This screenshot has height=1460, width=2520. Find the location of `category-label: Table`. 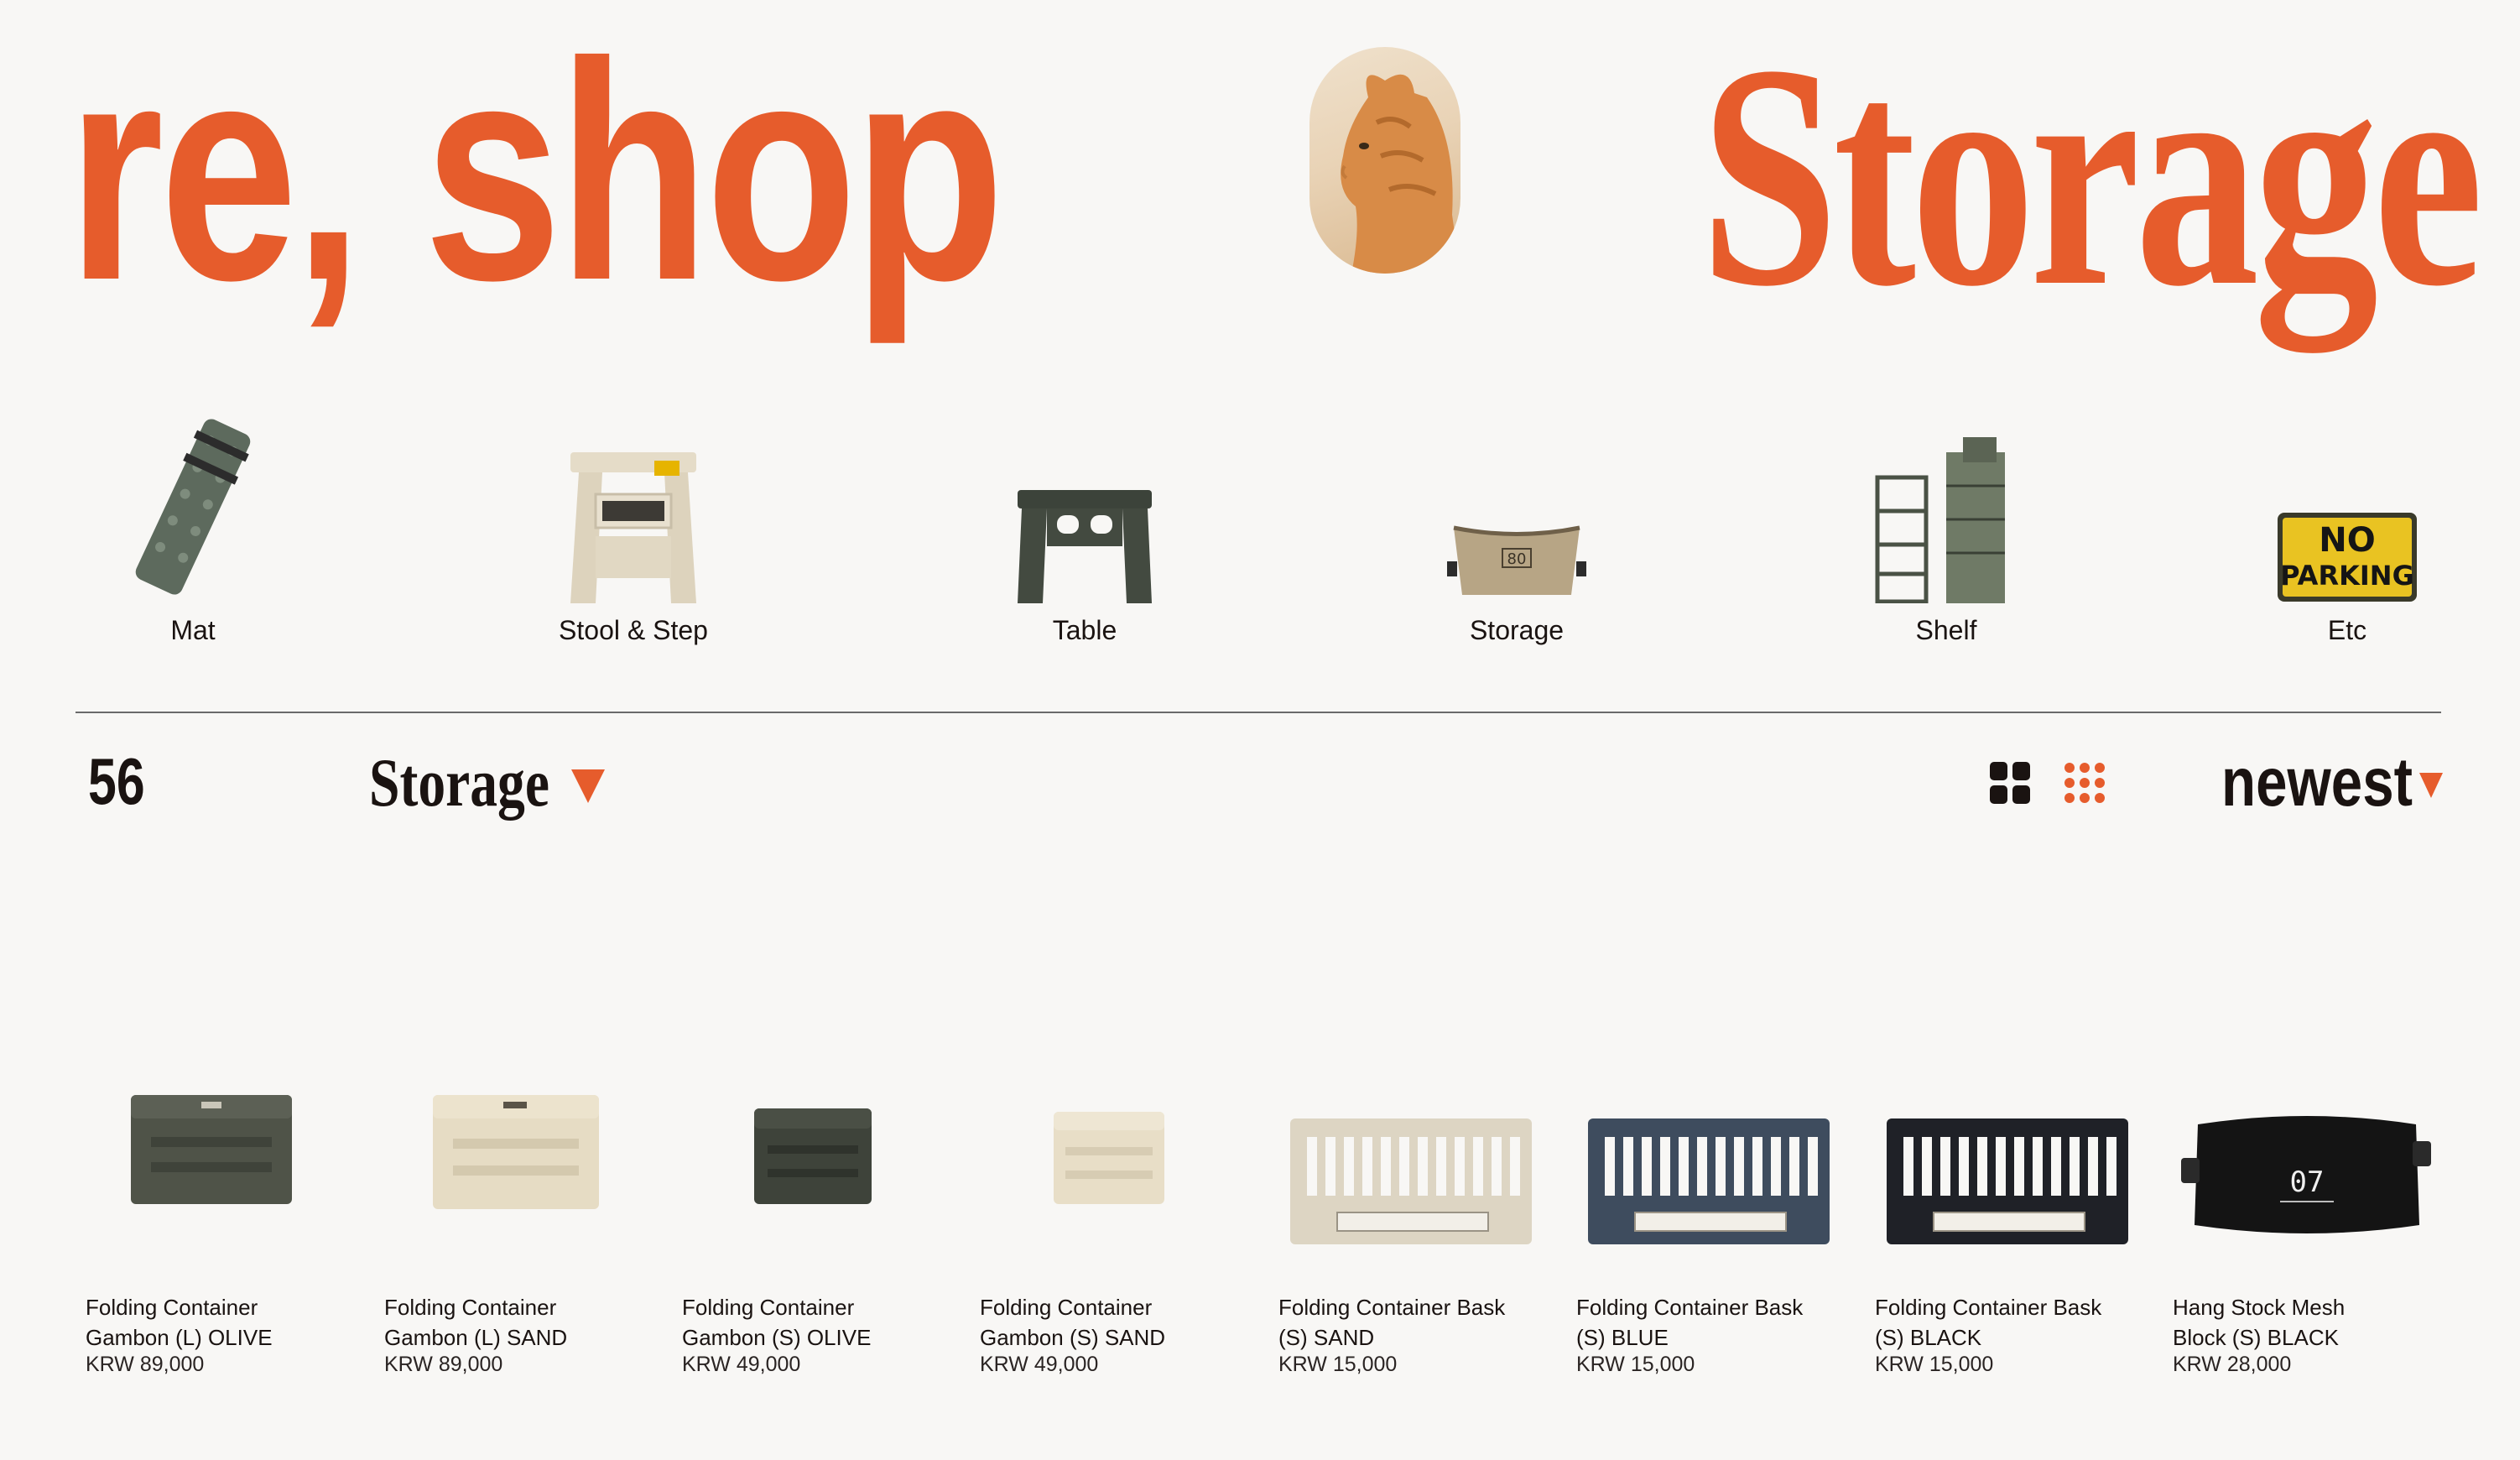

category-label: Table is located at coordinates (1085, 630).